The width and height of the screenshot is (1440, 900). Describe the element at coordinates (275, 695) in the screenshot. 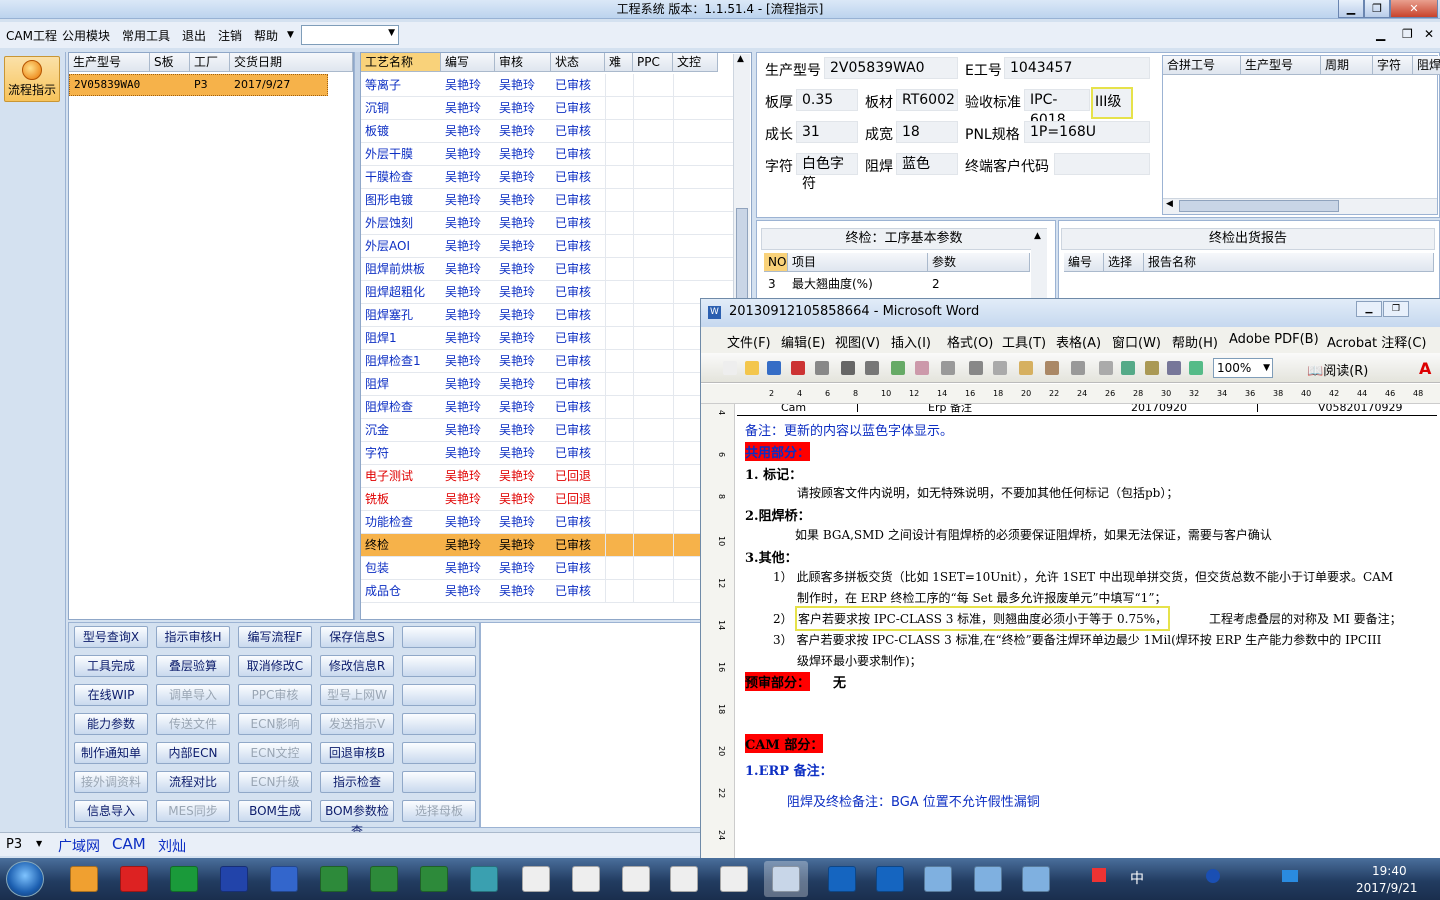

I see `action-button: PPC审核` at that location.